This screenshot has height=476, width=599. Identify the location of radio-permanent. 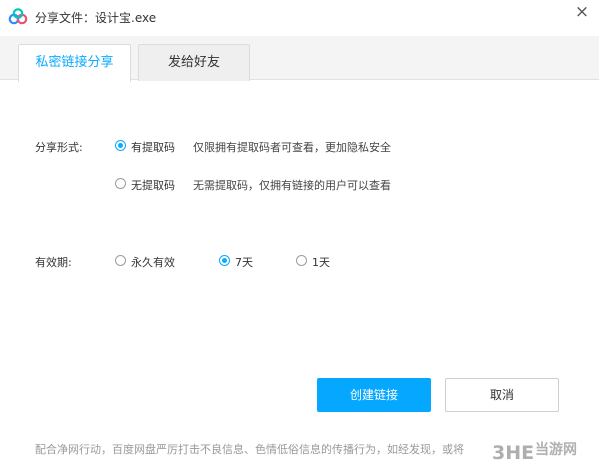
(120, 260).